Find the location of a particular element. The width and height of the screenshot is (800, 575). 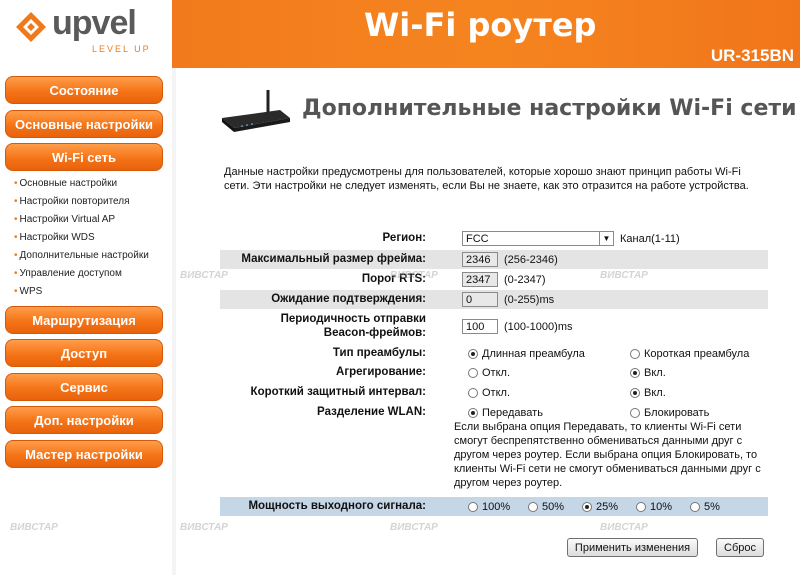

preamble-label: Тип преамбулы: is located at coordinates (379, 353).